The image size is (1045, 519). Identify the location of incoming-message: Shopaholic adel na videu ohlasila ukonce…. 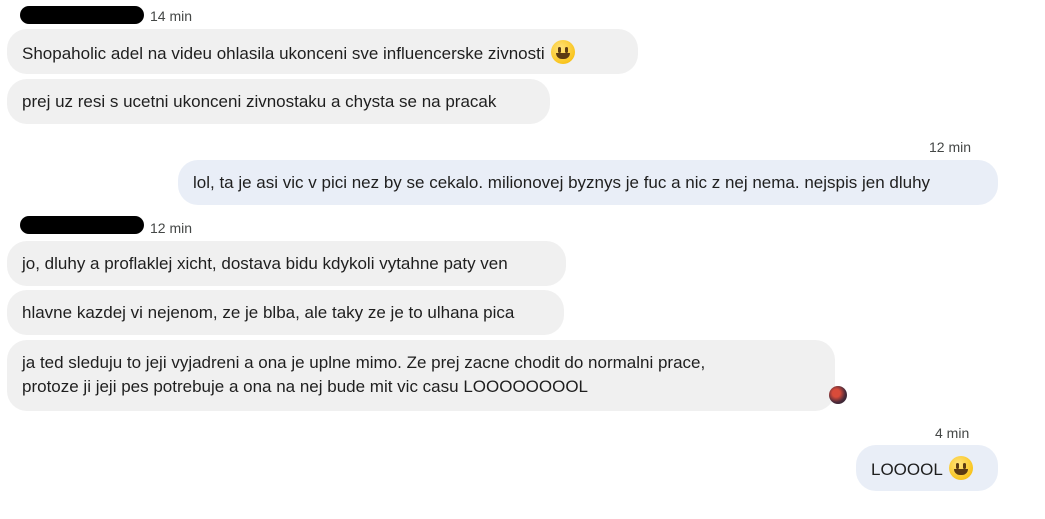
(322, 51).